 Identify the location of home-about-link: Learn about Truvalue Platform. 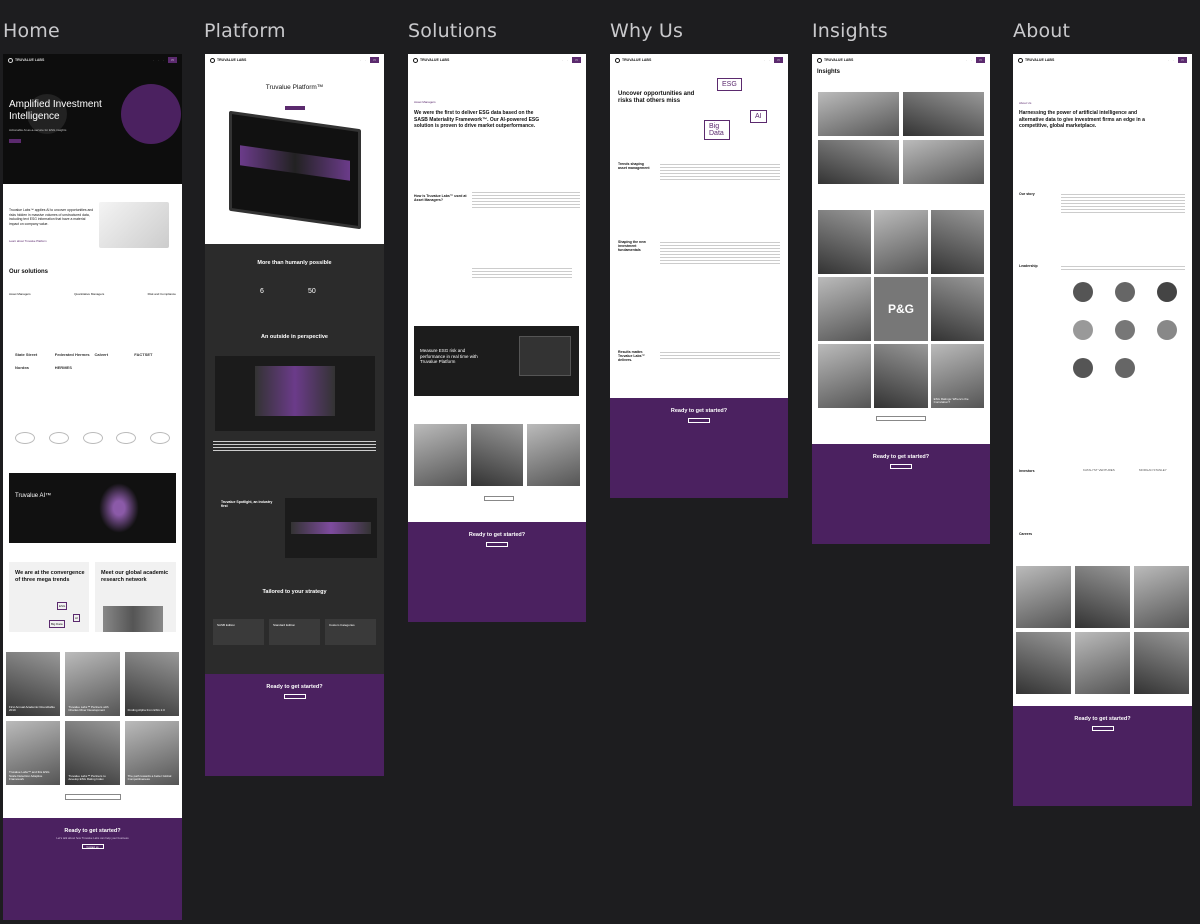
(28, 241).